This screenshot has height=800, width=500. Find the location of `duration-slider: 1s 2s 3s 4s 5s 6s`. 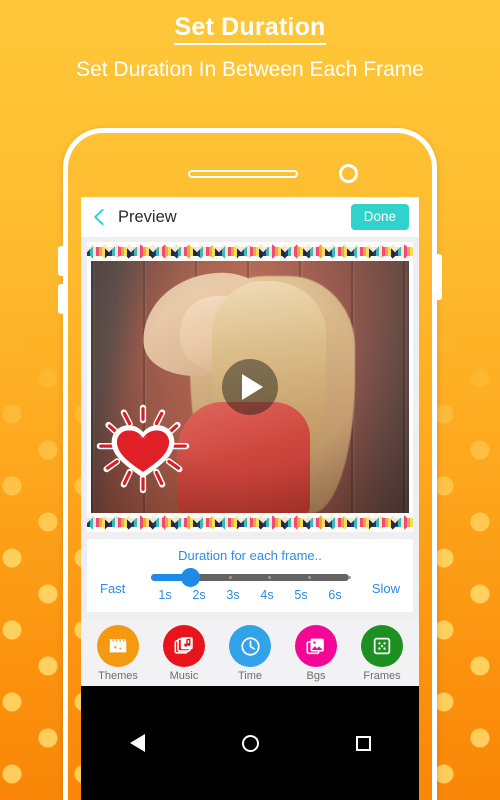

duration-slider: 1s 2s 3s 4s 5s 6s is located at coordinates (250, 585).